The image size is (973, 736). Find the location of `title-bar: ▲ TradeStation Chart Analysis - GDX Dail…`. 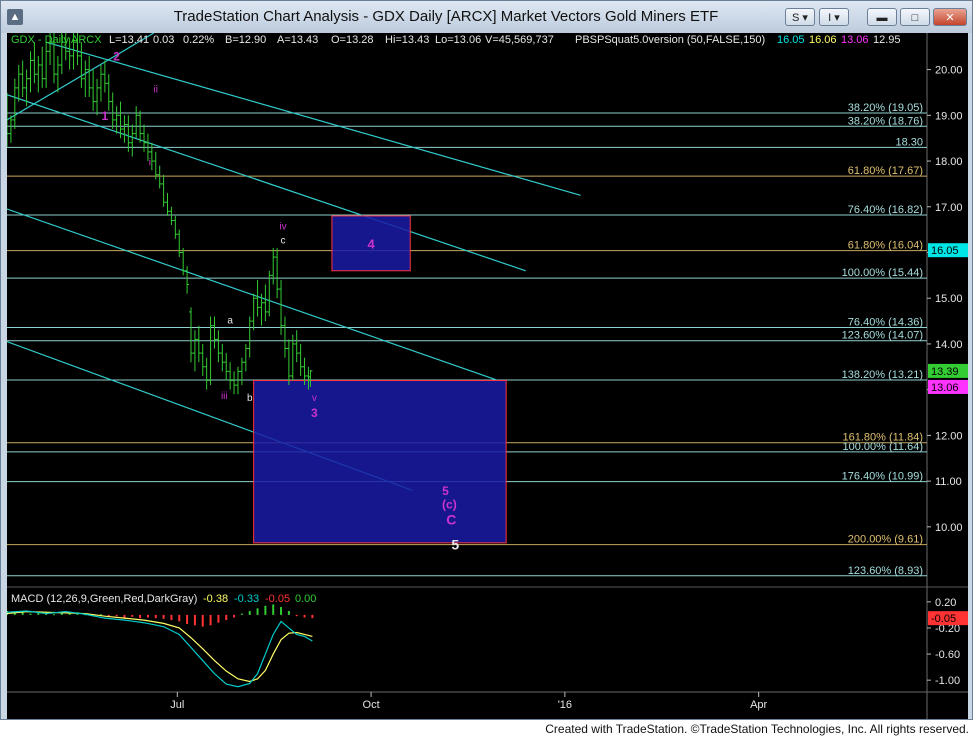

title-bar: ▲ TradeStation Chart Analysis - GDX Dail… is located at coordinates (486, 17).